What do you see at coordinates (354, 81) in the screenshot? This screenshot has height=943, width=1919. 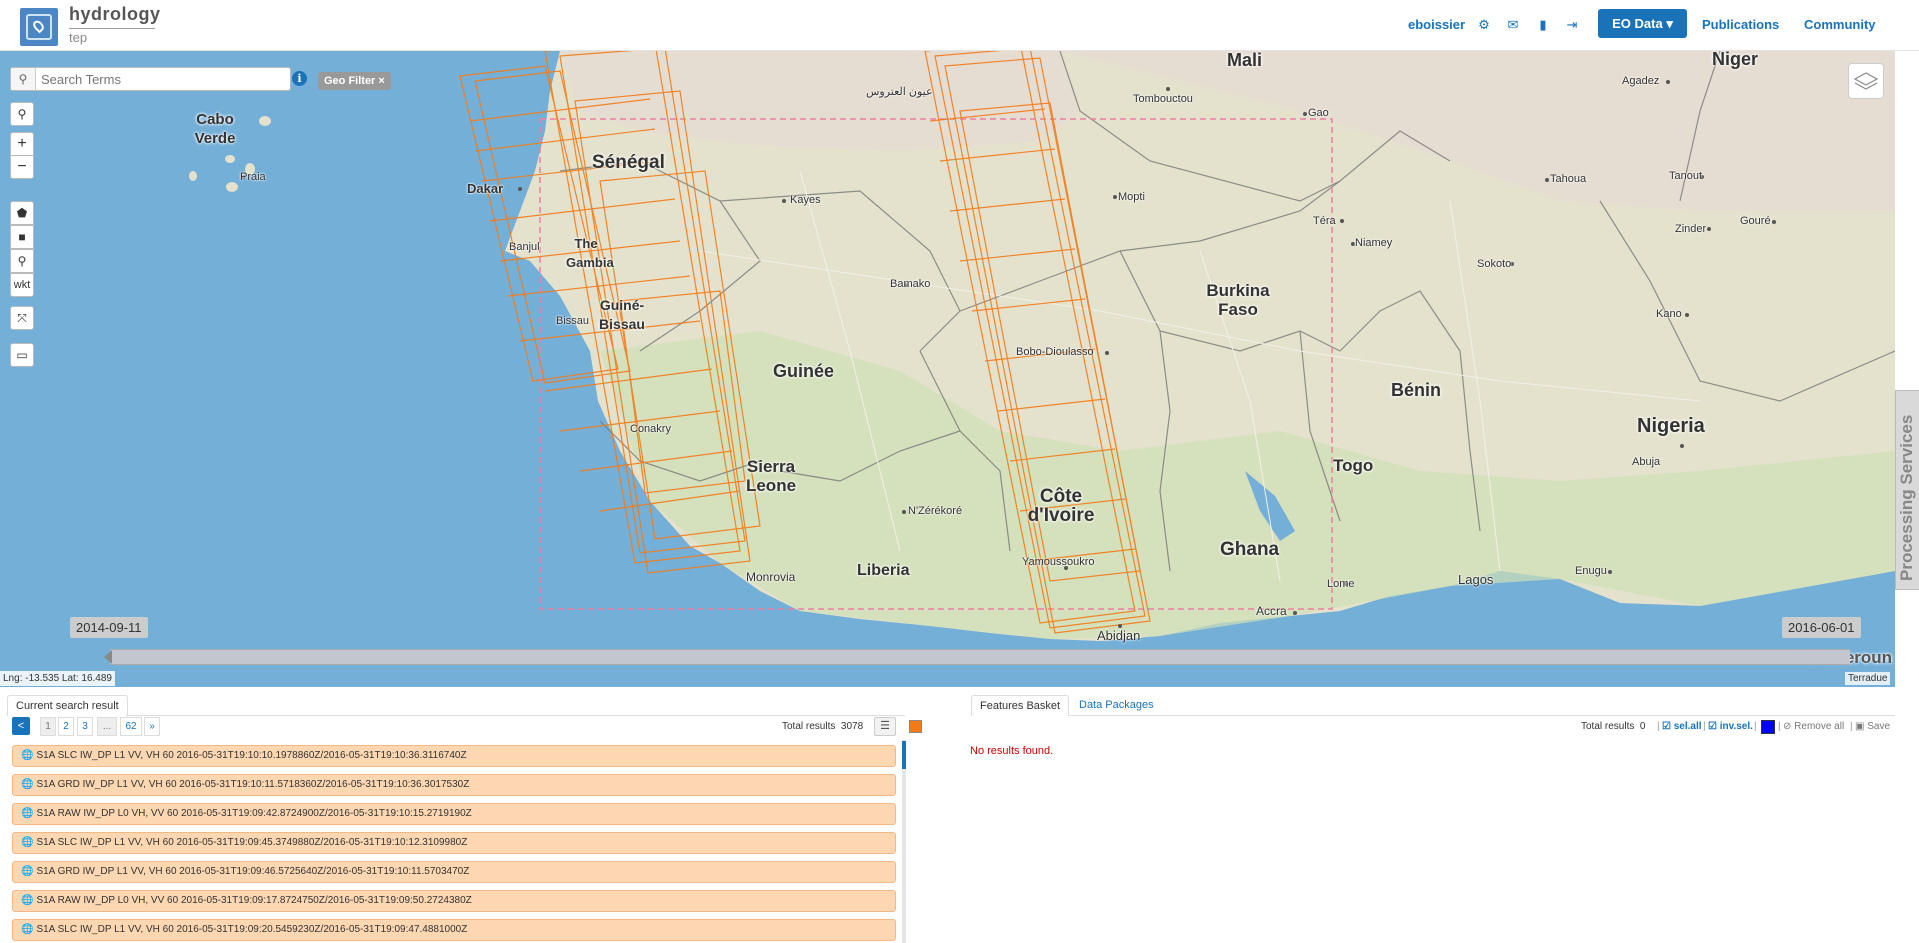 I see `geo-filter-badge: Geo Filter ×` at bounding box center [354, 81].